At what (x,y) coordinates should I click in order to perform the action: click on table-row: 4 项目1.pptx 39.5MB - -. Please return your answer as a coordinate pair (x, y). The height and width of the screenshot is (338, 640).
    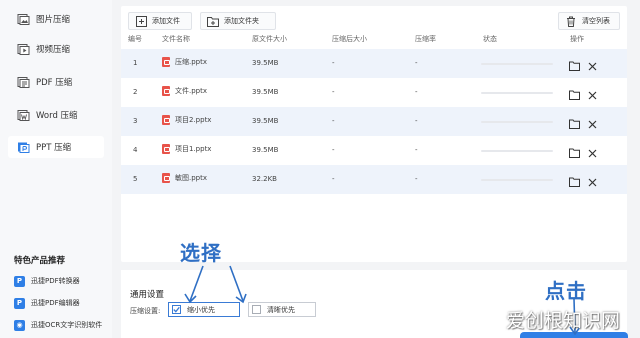
    Looking at the image, I should click on (374, 150).